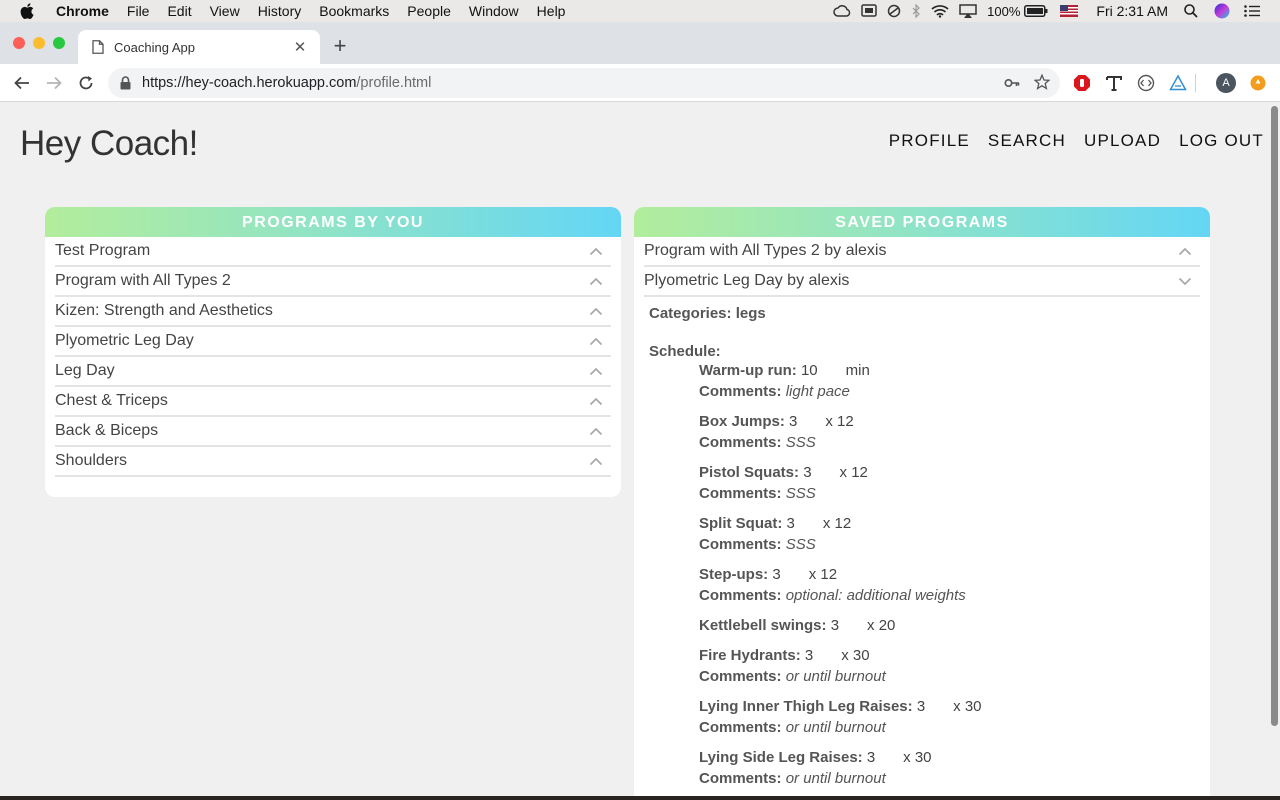  Describe the element at coordinates (333, 372) in the screenshot. I see `program-item: Leg Day` at that location.